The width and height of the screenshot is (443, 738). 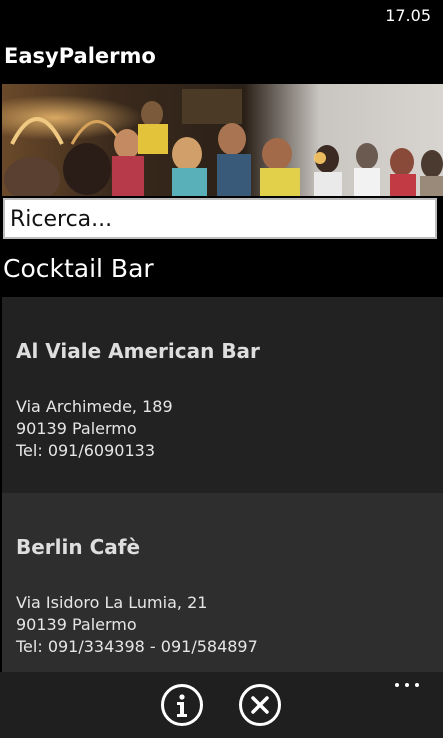 I want to click on status-bar: 17.05, so click(x=221, y=16).